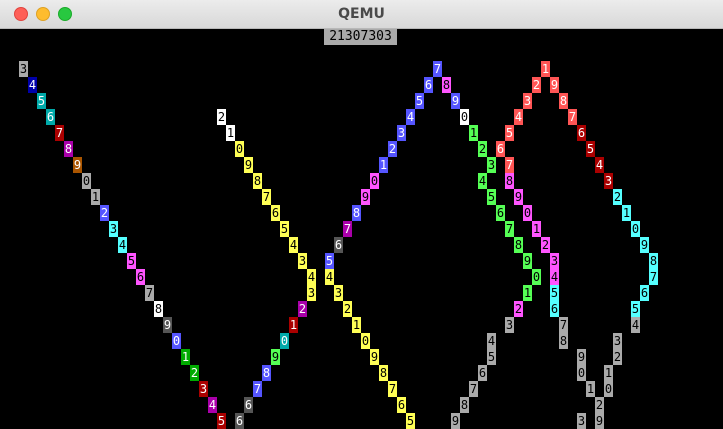 The height and width of the screenshot is (429, 723). I want to click on window-titlebar: QEMU, so click(361, 14).